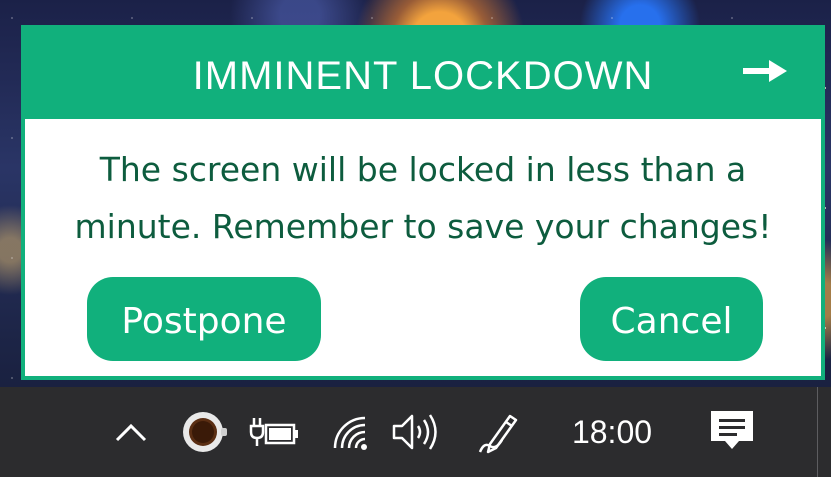  What do you see at coordinates (423, 226) in the screenshot?
I see `message-line-2: minute. Remember to save your changes!` at bounding box center [423, 226].